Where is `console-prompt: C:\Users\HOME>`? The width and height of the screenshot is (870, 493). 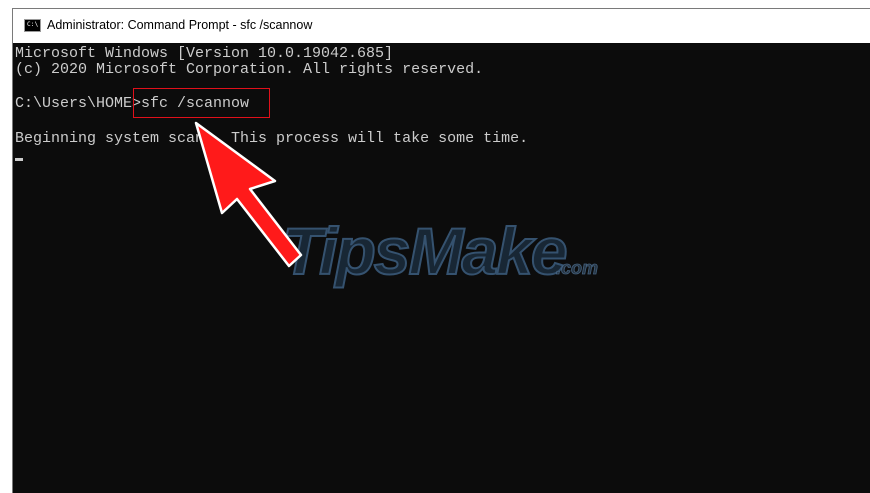
console-prompt: C:\Users\HOME> is located at coordinates (78, 103).